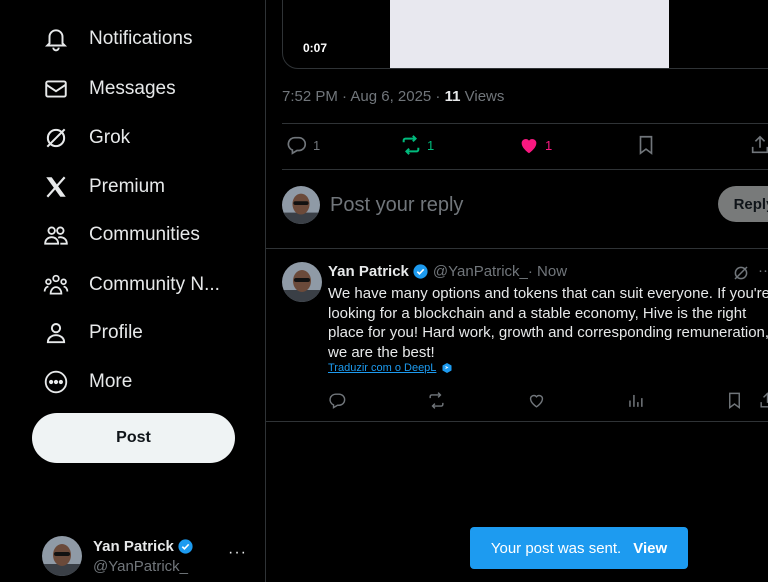 This screenshot has width=768, height=582. What do you see at coordinates (111, 381) in the screenshot?
I see `nav-label: More` at bounding box center [111, 381].